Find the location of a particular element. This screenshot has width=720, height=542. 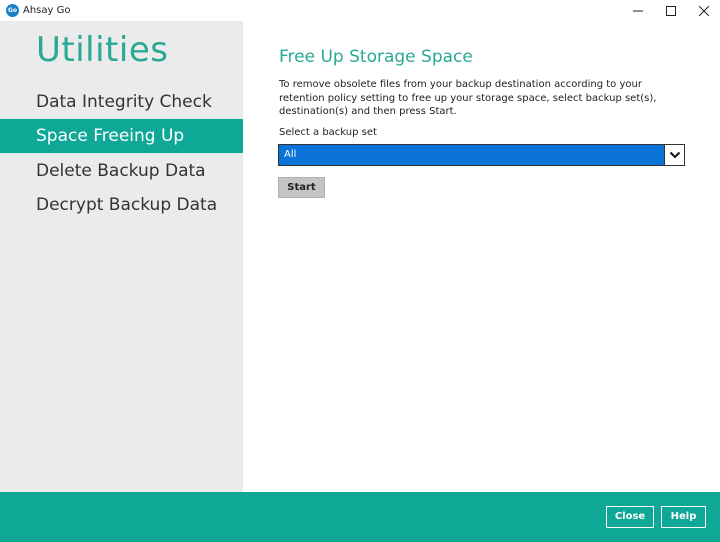

help-button: Help is located at coordinates (683, 517).